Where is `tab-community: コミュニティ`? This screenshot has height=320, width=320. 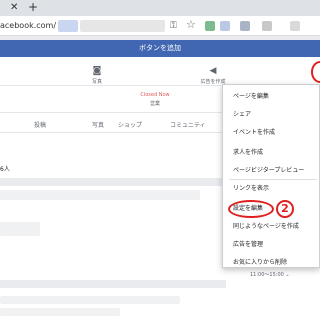 tab-community: コミュニティ is located at coordinates (188, 124).